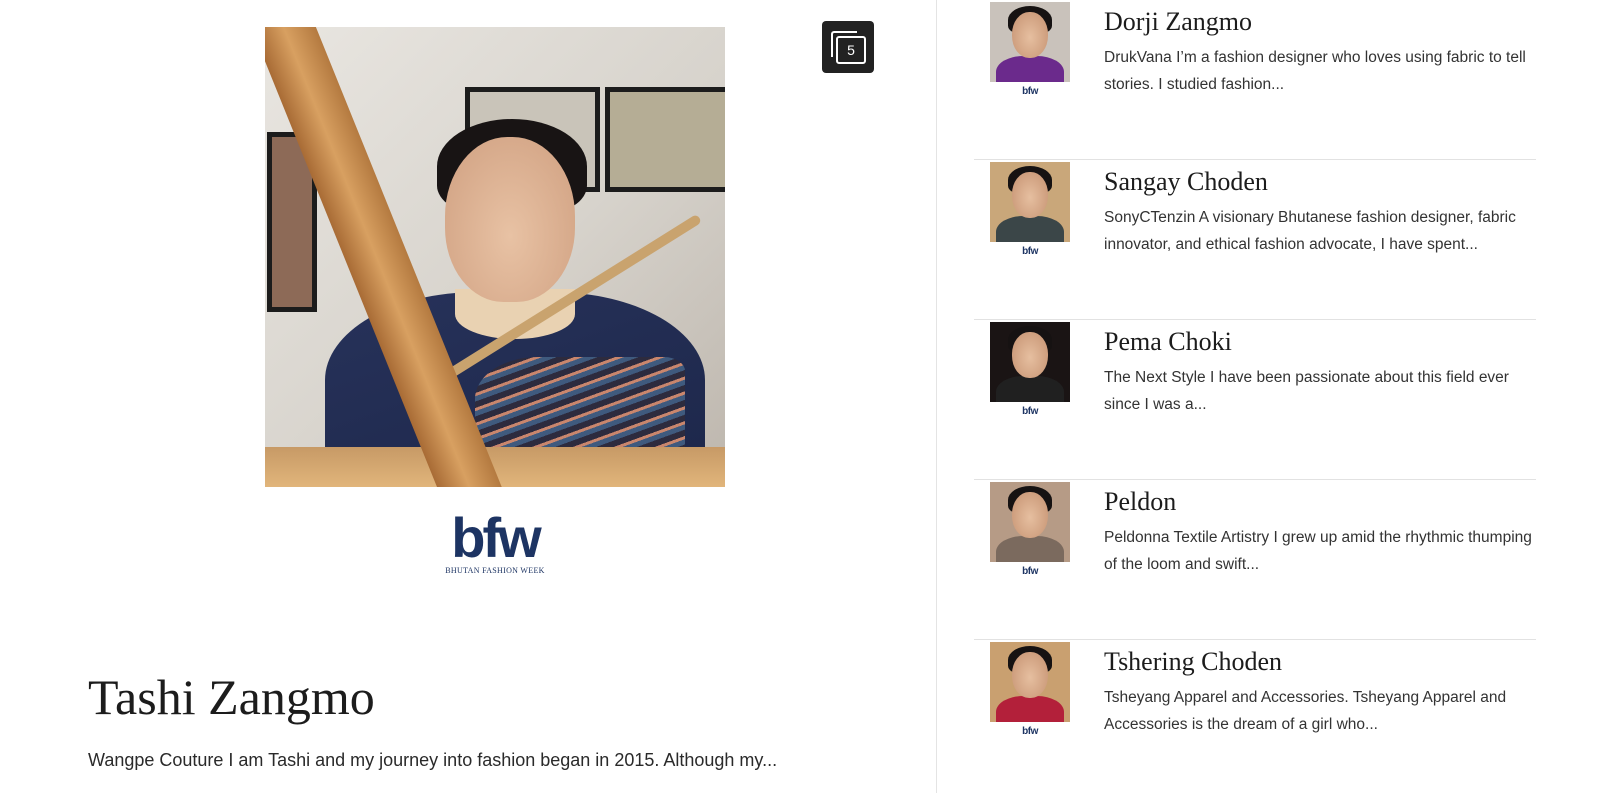  Describe the element at coordinates (936, 396) in the screenshot. I see `column-divider` at that location.